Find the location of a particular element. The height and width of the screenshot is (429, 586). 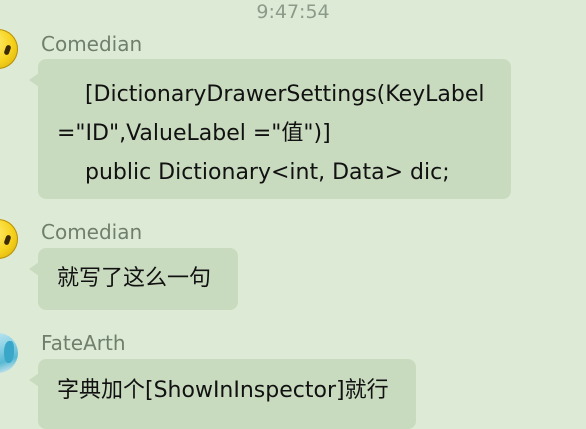

sender-name: FateArth is located at coordinates (83, 343).